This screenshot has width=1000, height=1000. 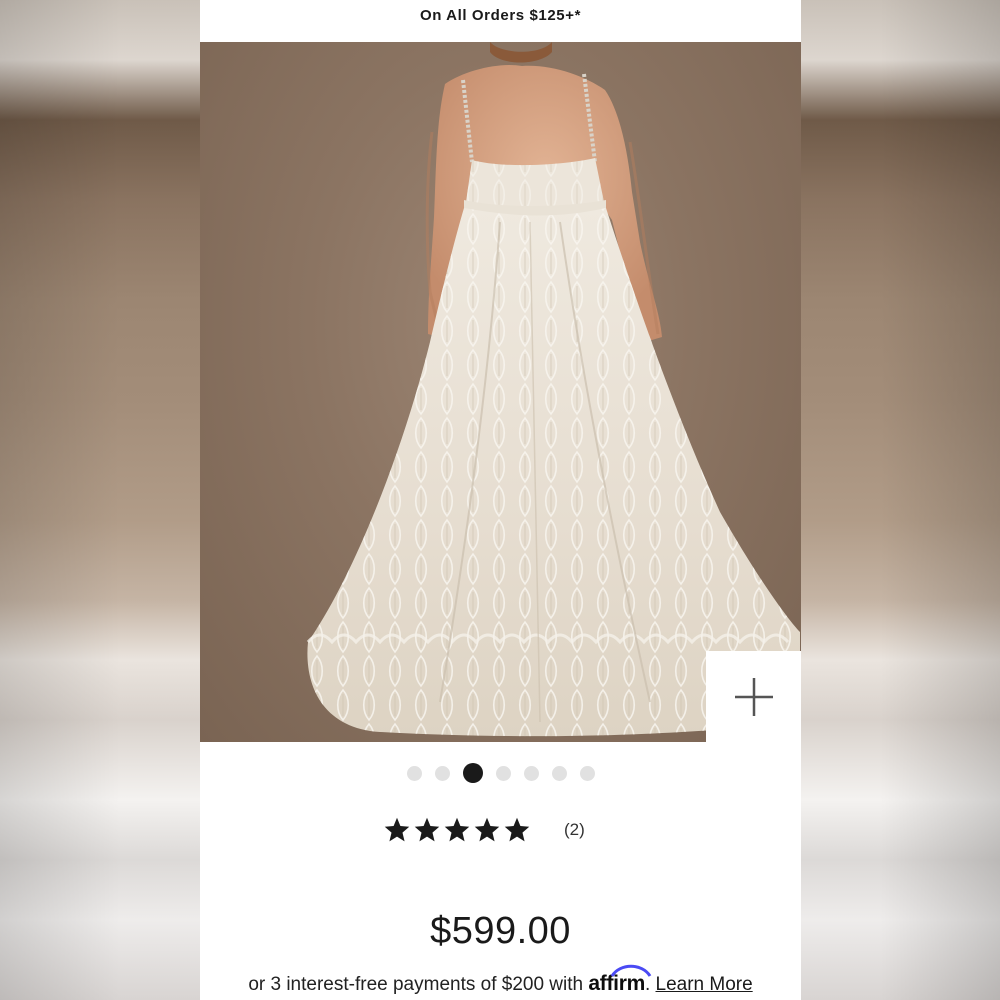 I want to click on rating-summary: (2), so click(x=484, y=830).